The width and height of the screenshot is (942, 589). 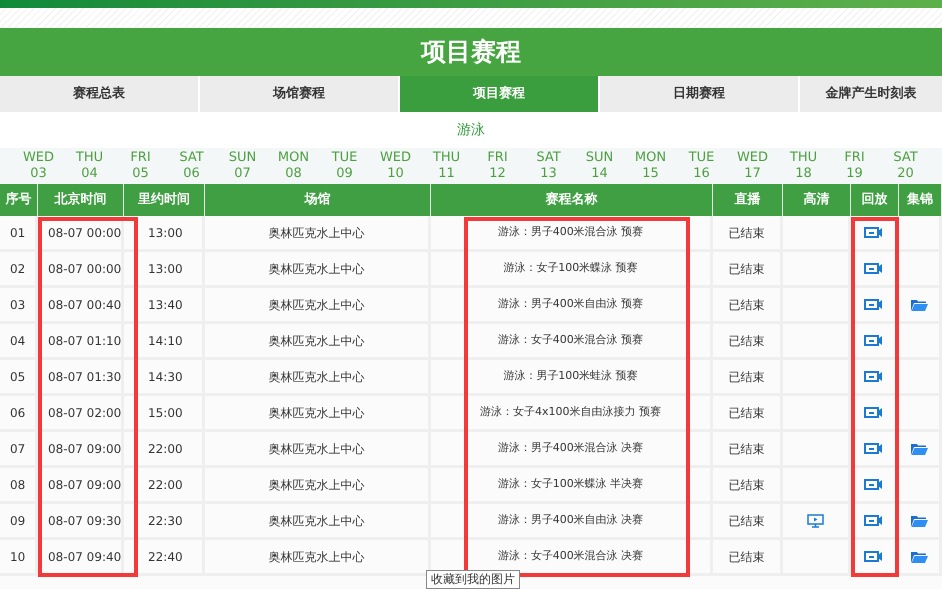 What do you see at coordinates (164, 376) in the screenshot?
I see `table-cell: 14:30` at bounding box center [164, 376].